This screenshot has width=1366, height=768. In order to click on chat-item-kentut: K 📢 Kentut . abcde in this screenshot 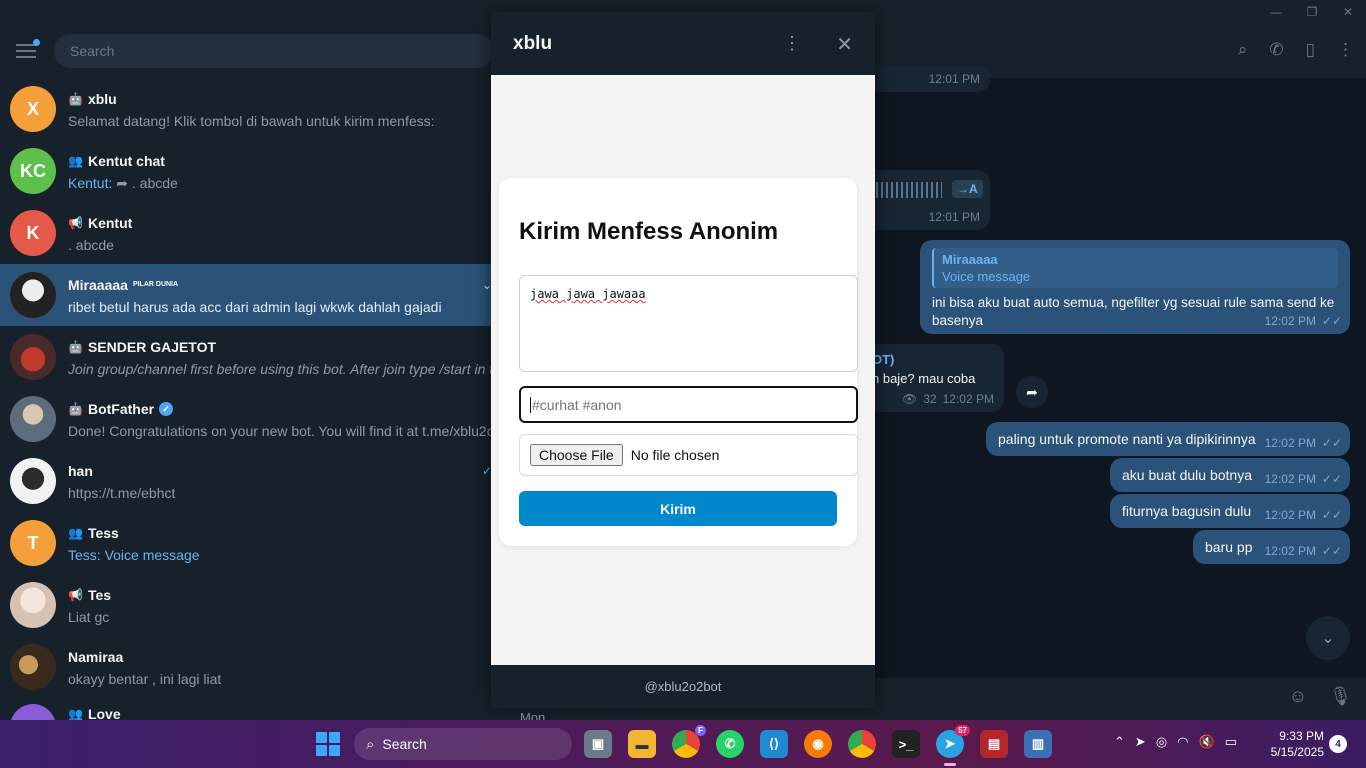, I will do `click(250, 233)`.